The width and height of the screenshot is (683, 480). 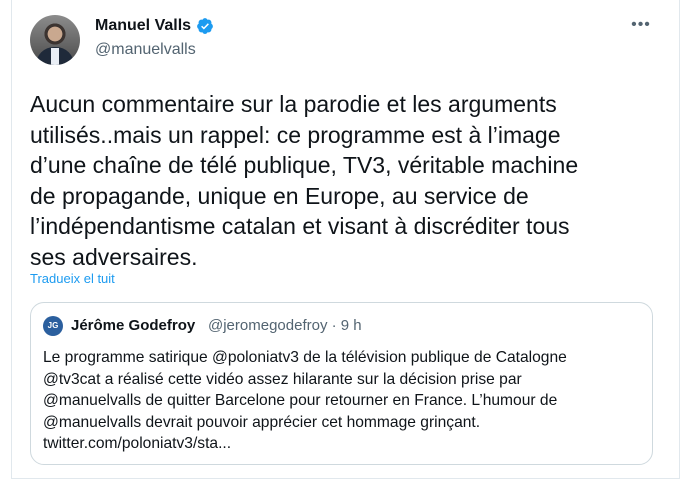 I want to click on author-name: Manuel Valls, so click(x=143, y=26).